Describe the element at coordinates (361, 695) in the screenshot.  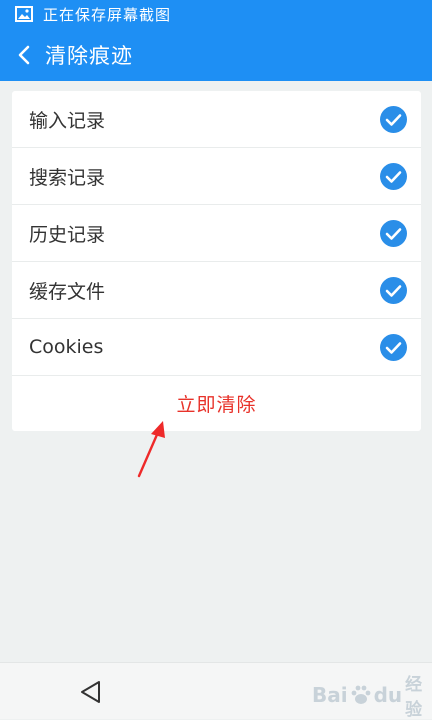
I see `paw-logo-icon` at that location.